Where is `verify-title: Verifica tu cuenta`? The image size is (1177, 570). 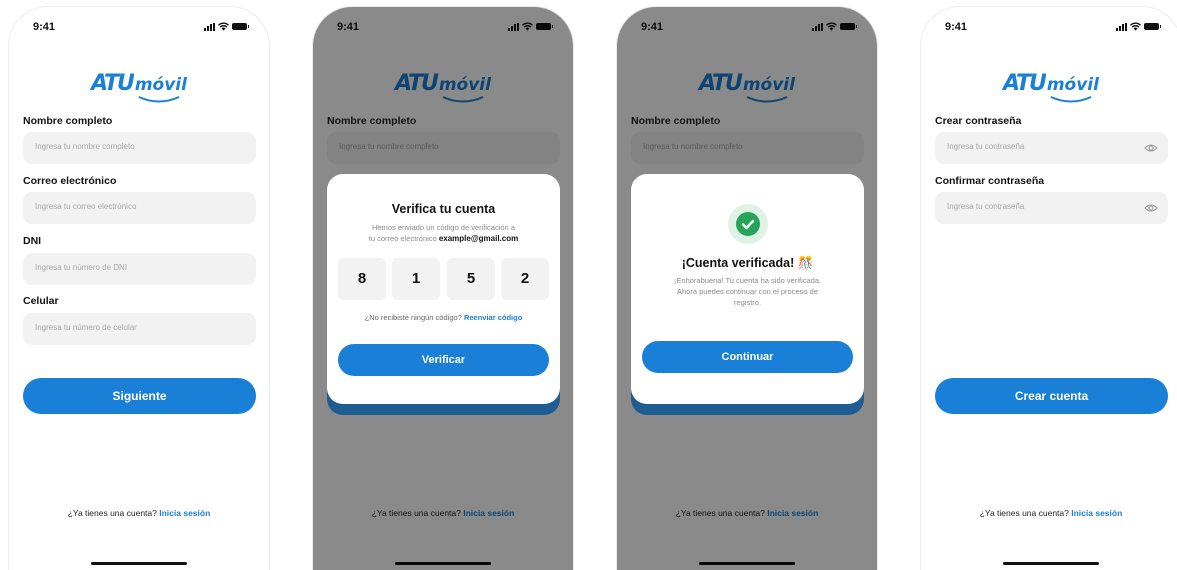 verify-title: Verifica tu cuenta is located at coordinates (443, 209).